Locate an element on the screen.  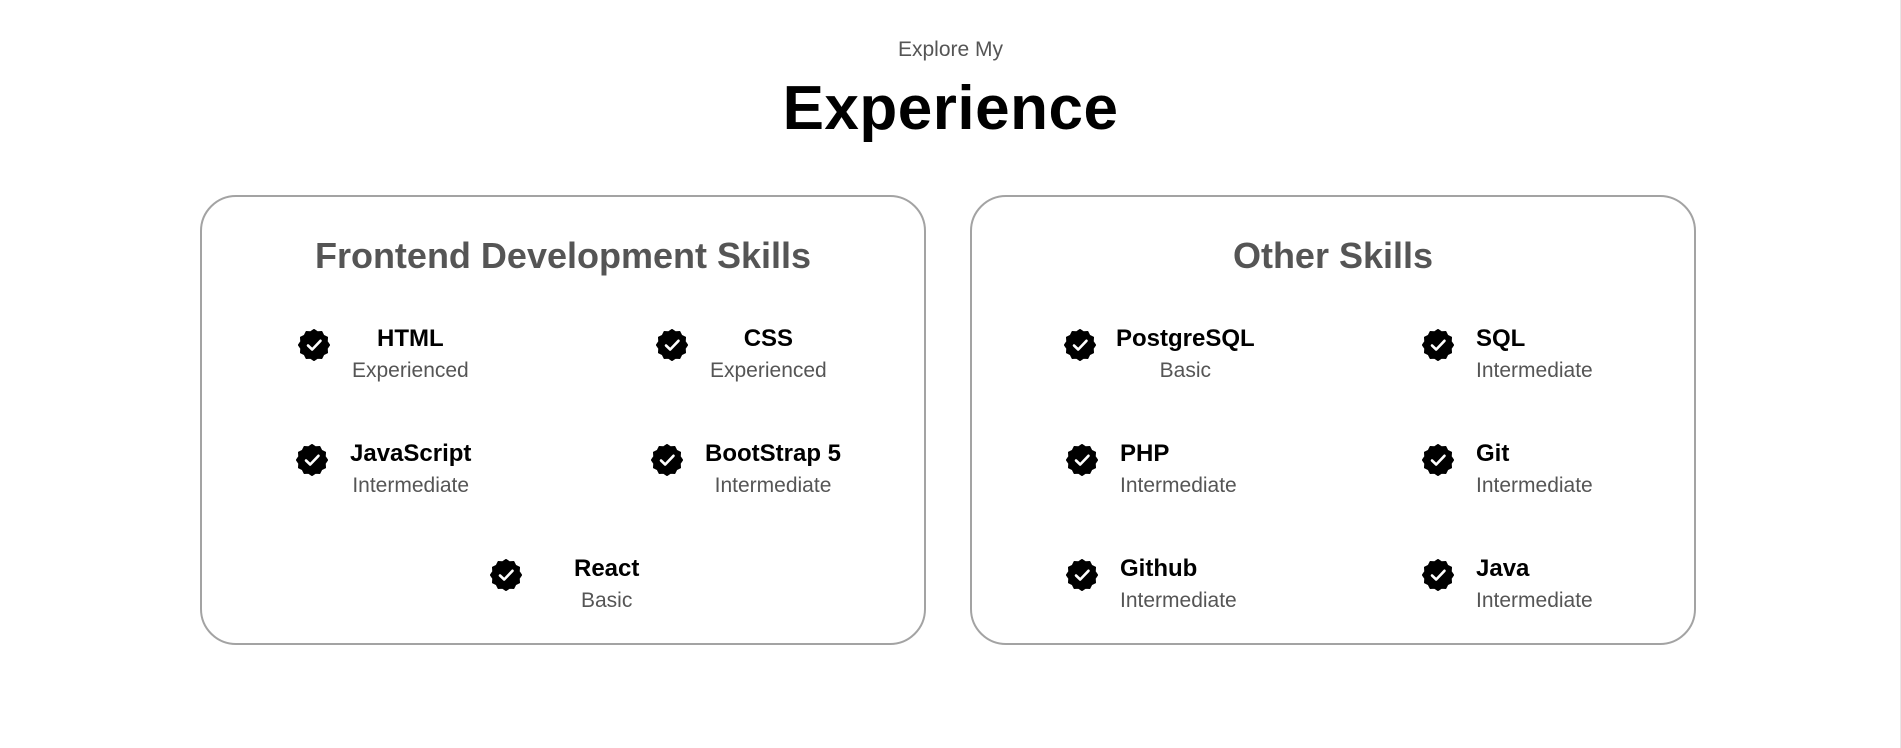
skill-name: SQL is located at coordinates (1501, 338).